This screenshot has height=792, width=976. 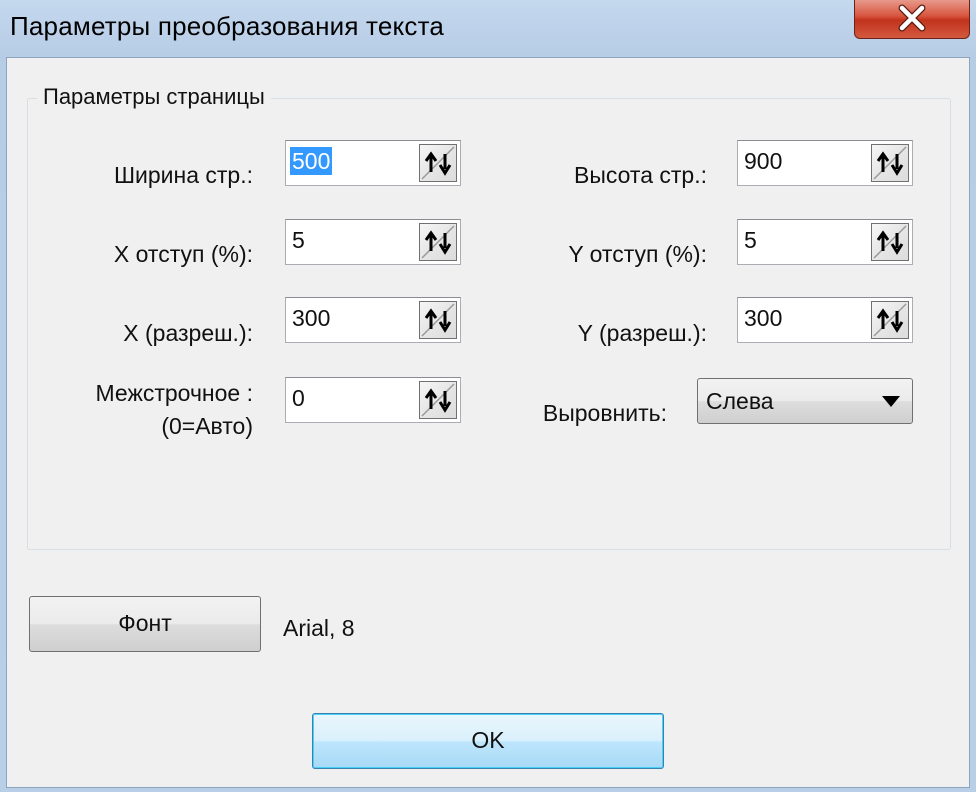 What do you see at coordinates (298, 240) in the screenshot?
I see `x-margin-value: 5` at bounding box center [298, 240].